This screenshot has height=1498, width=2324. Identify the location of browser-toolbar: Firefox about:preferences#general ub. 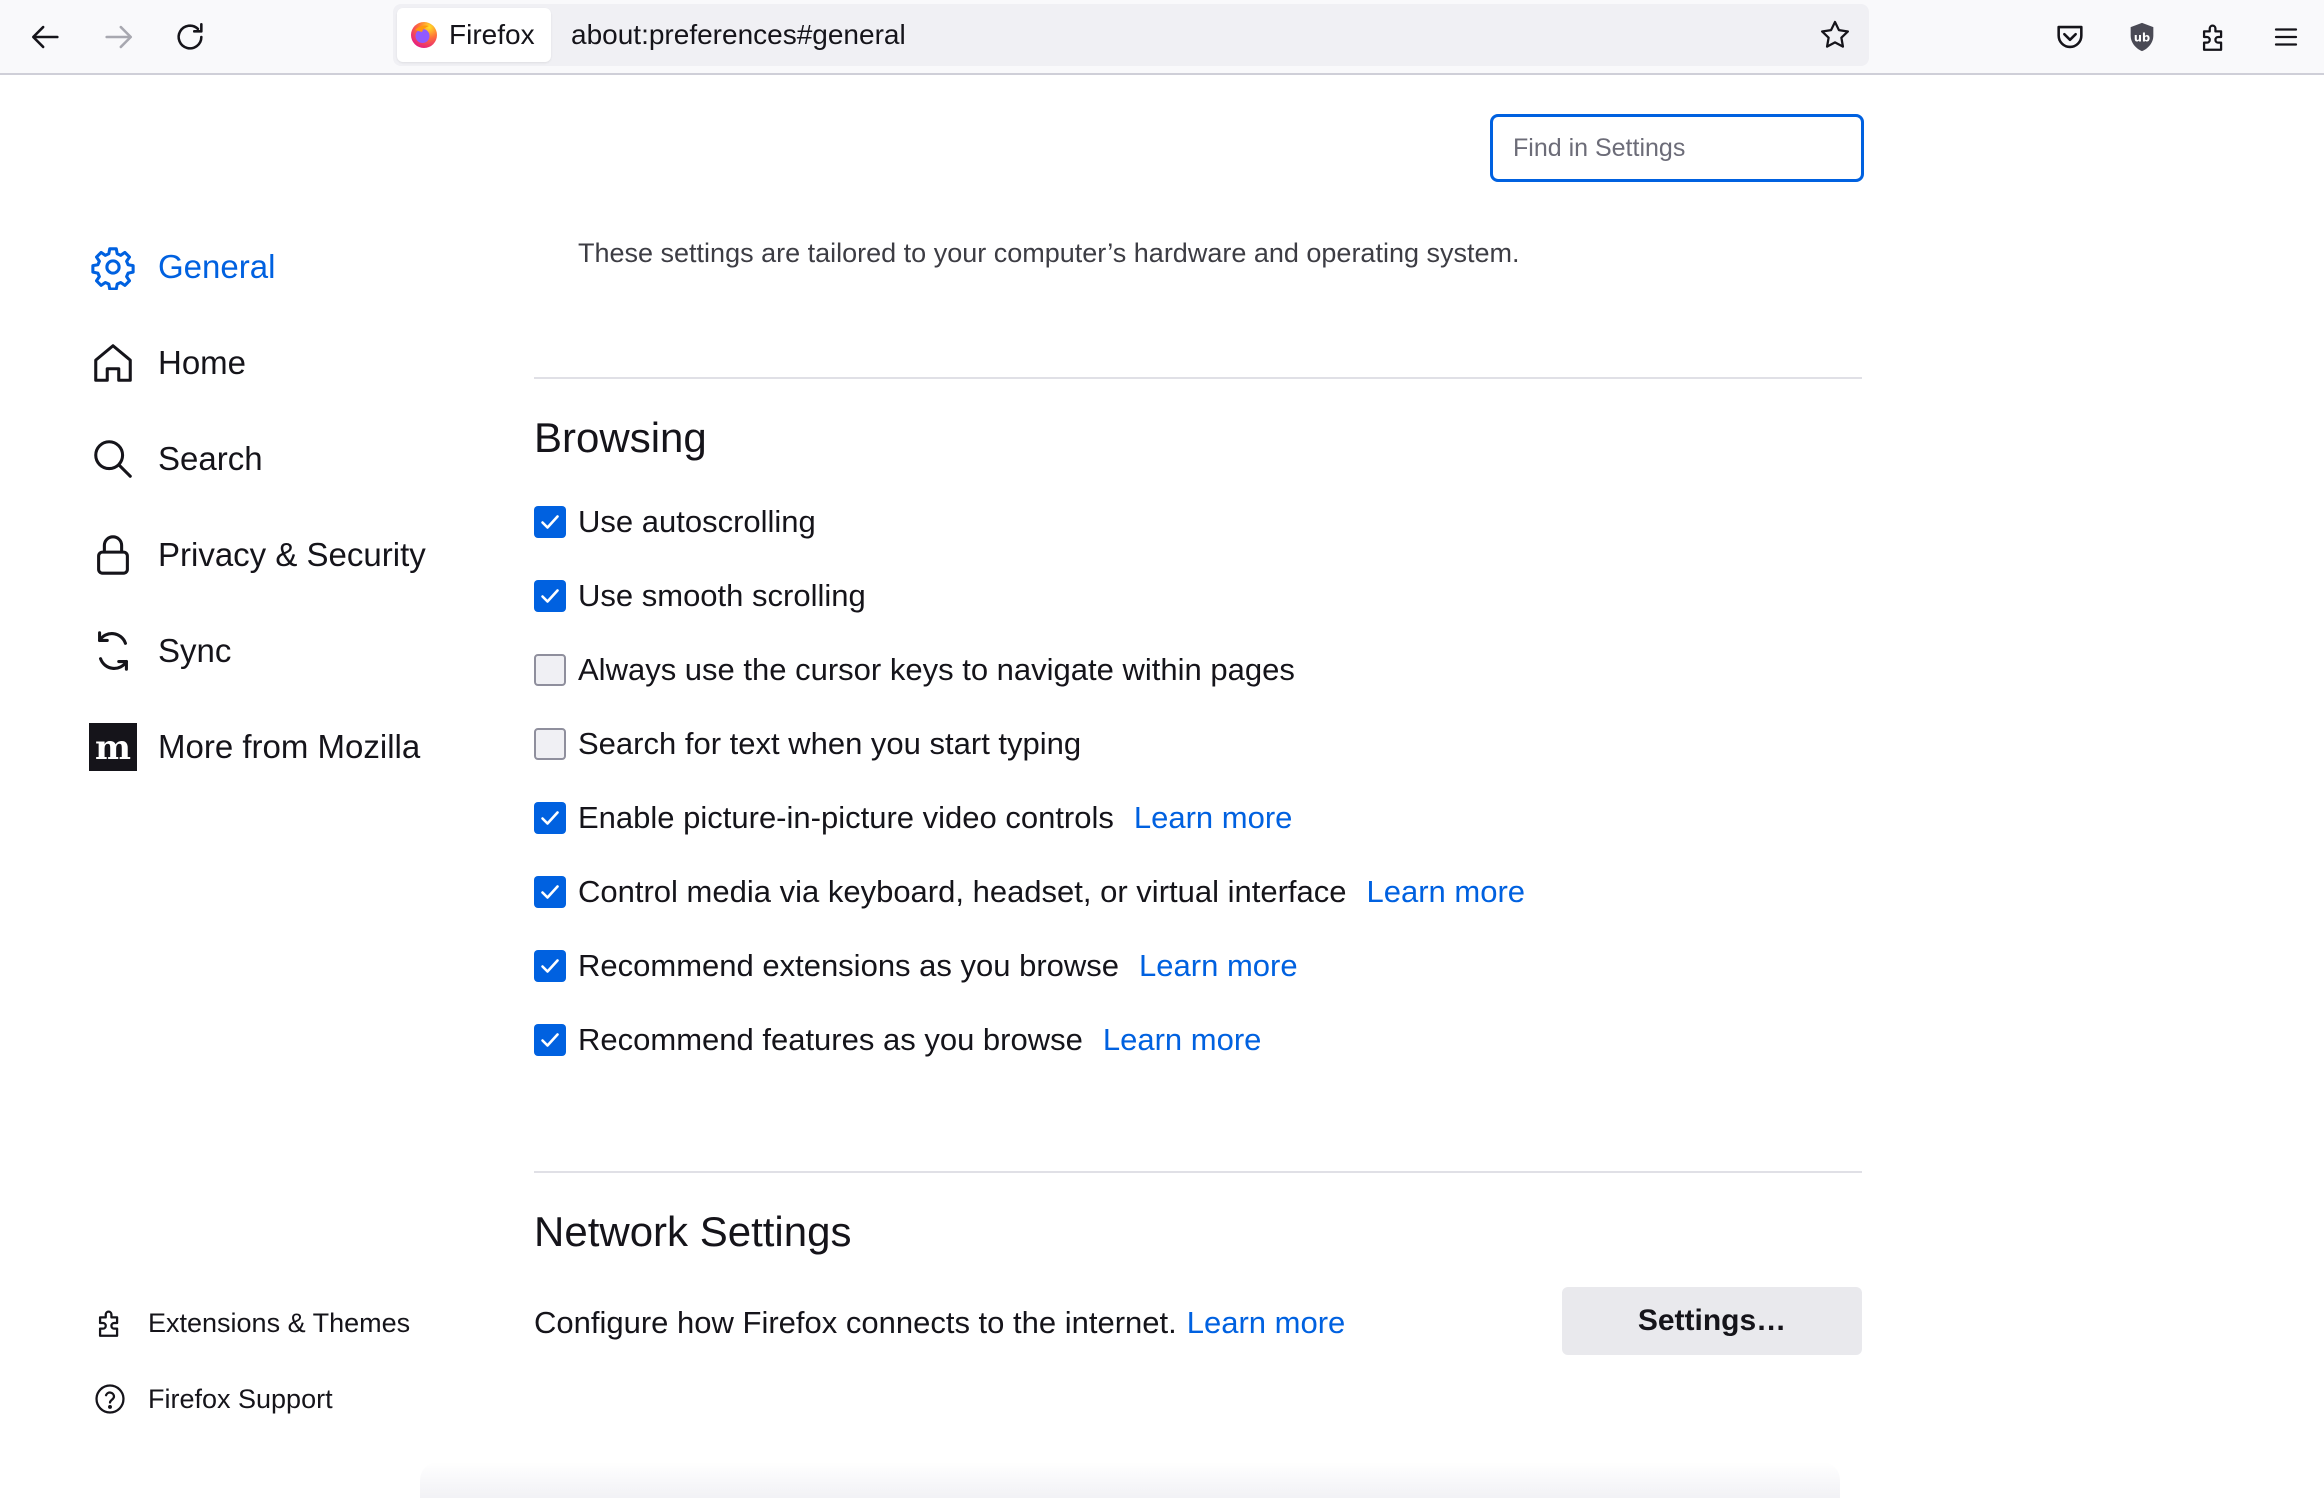
(1162, 37).